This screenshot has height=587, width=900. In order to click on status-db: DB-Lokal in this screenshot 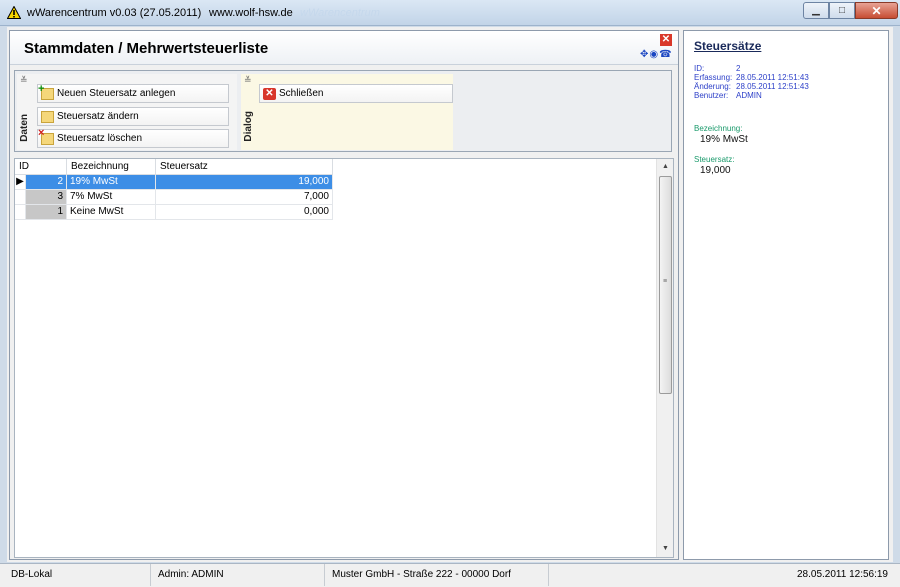, I will do `click(78, 575)`.